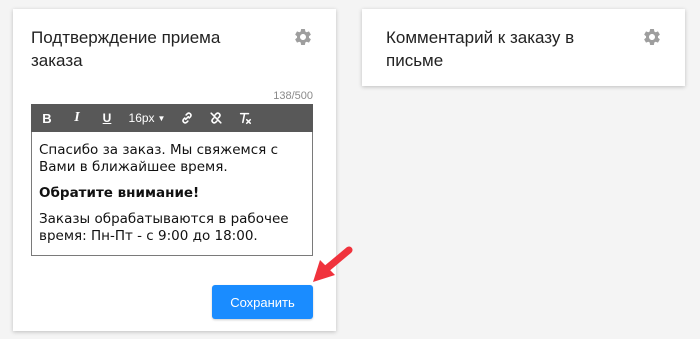 The width and height of the screenshot is (700, 339). What do you see at coordinates (119, 193) in the screenshot?
I see `editor-paragraph-bold: Обратите внимание!` at bounding box center [119, 193].